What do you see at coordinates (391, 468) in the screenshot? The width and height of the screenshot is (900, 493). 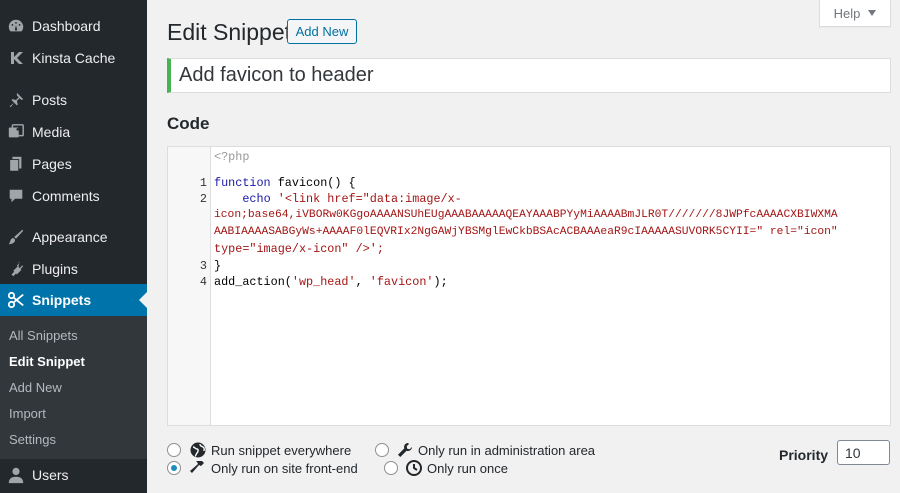 I see `radio-run-once` at bounding box center [391, 468].